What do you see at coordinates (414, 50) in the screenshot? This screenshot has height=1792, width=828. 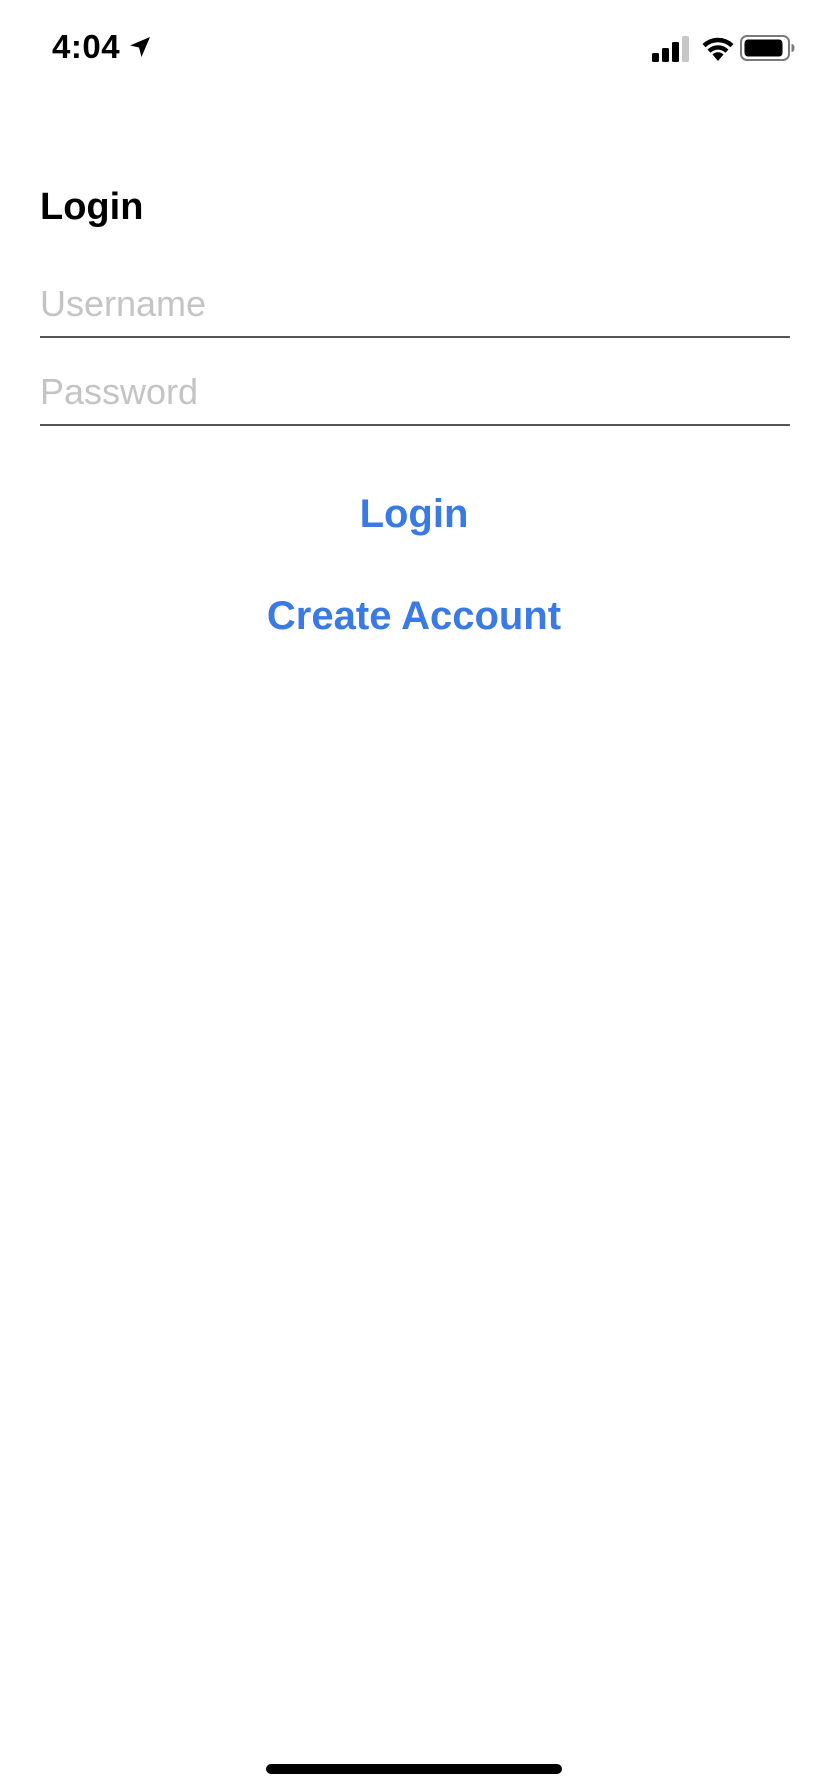 I see `status-bar: 4:04` at bounding box center [414, 50].